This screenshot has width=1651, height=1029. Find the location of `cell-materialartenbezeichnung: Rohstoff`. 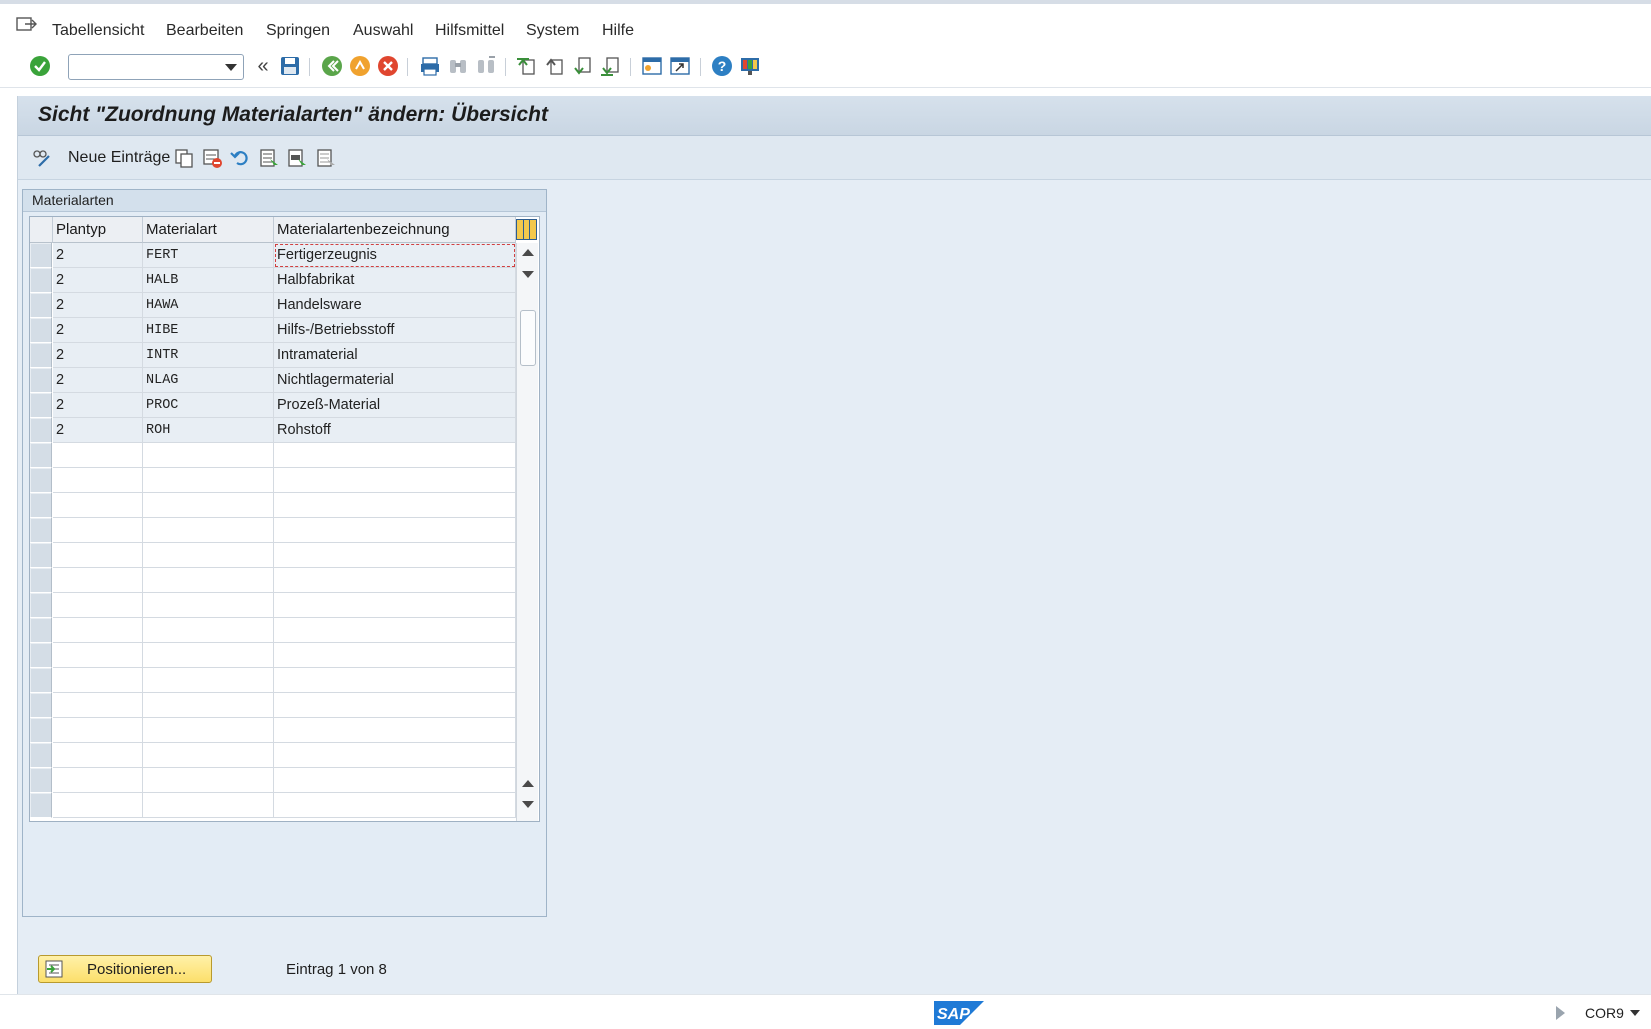

cell-materialartenbezeichnung: Rohstoff is located at coordinates (395, 430).